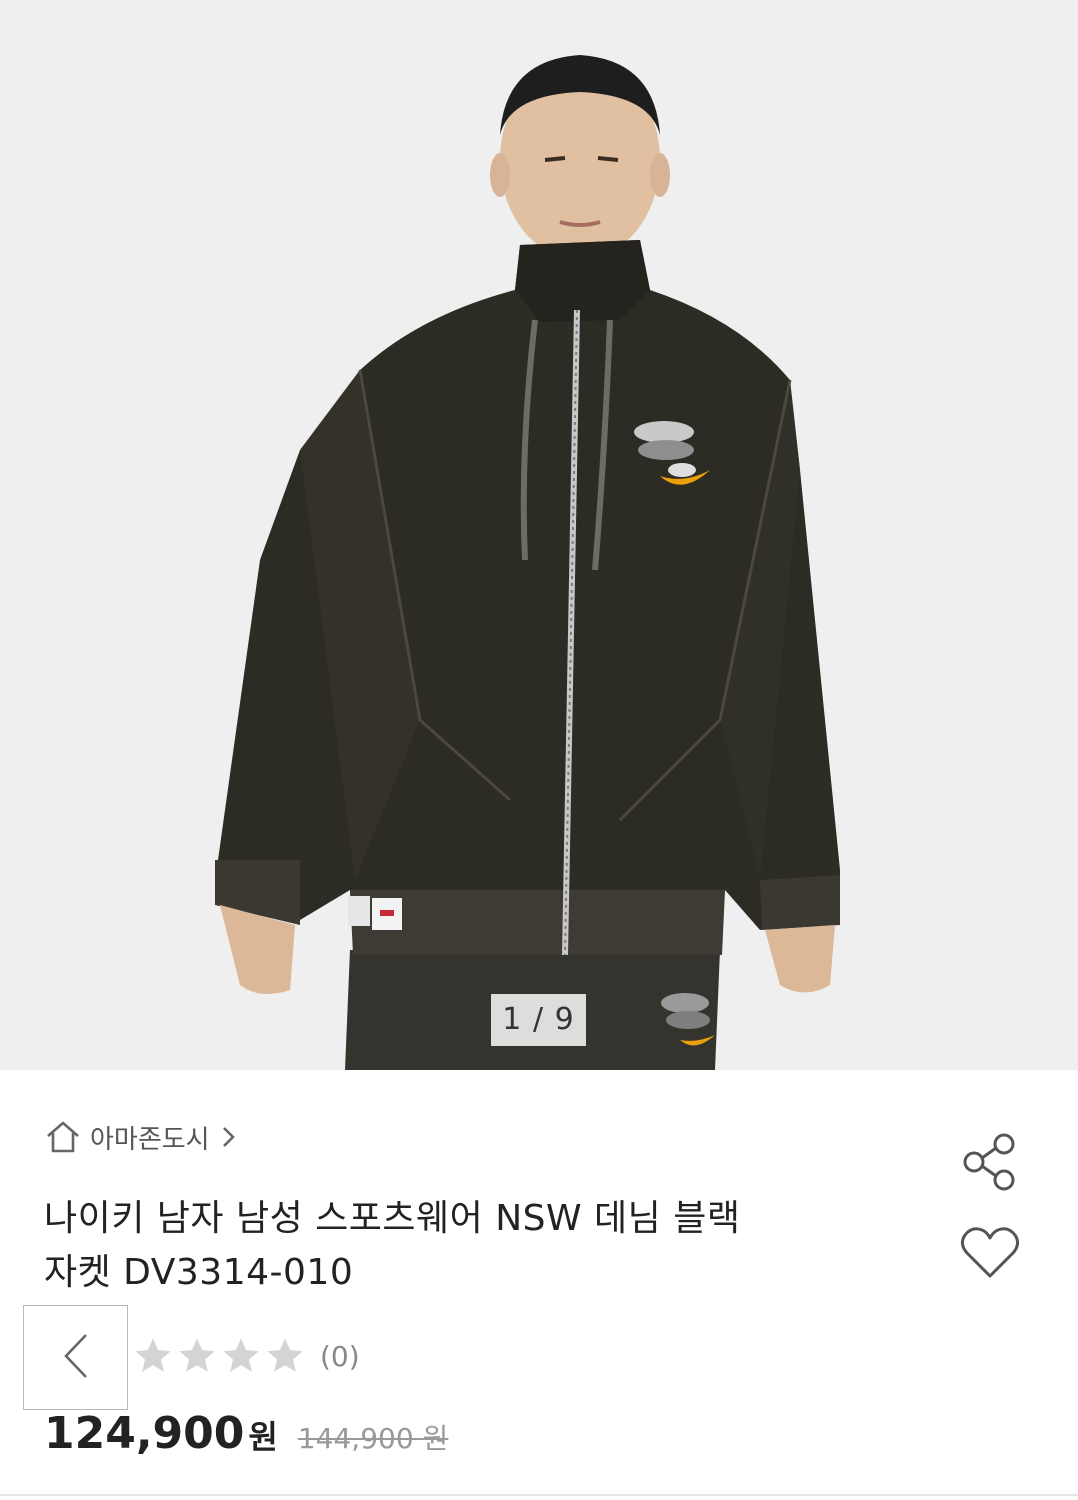  I want to click on share-button, so click(990, 1162).